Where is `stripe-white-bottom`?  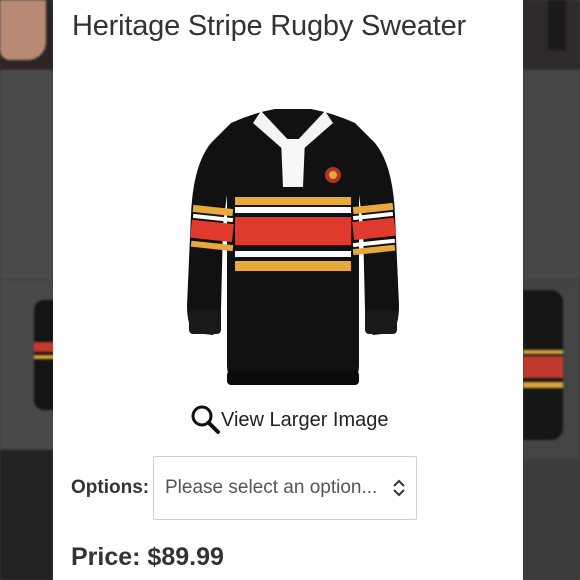
stripe-white-bottom is located at coordinates (293, 254).